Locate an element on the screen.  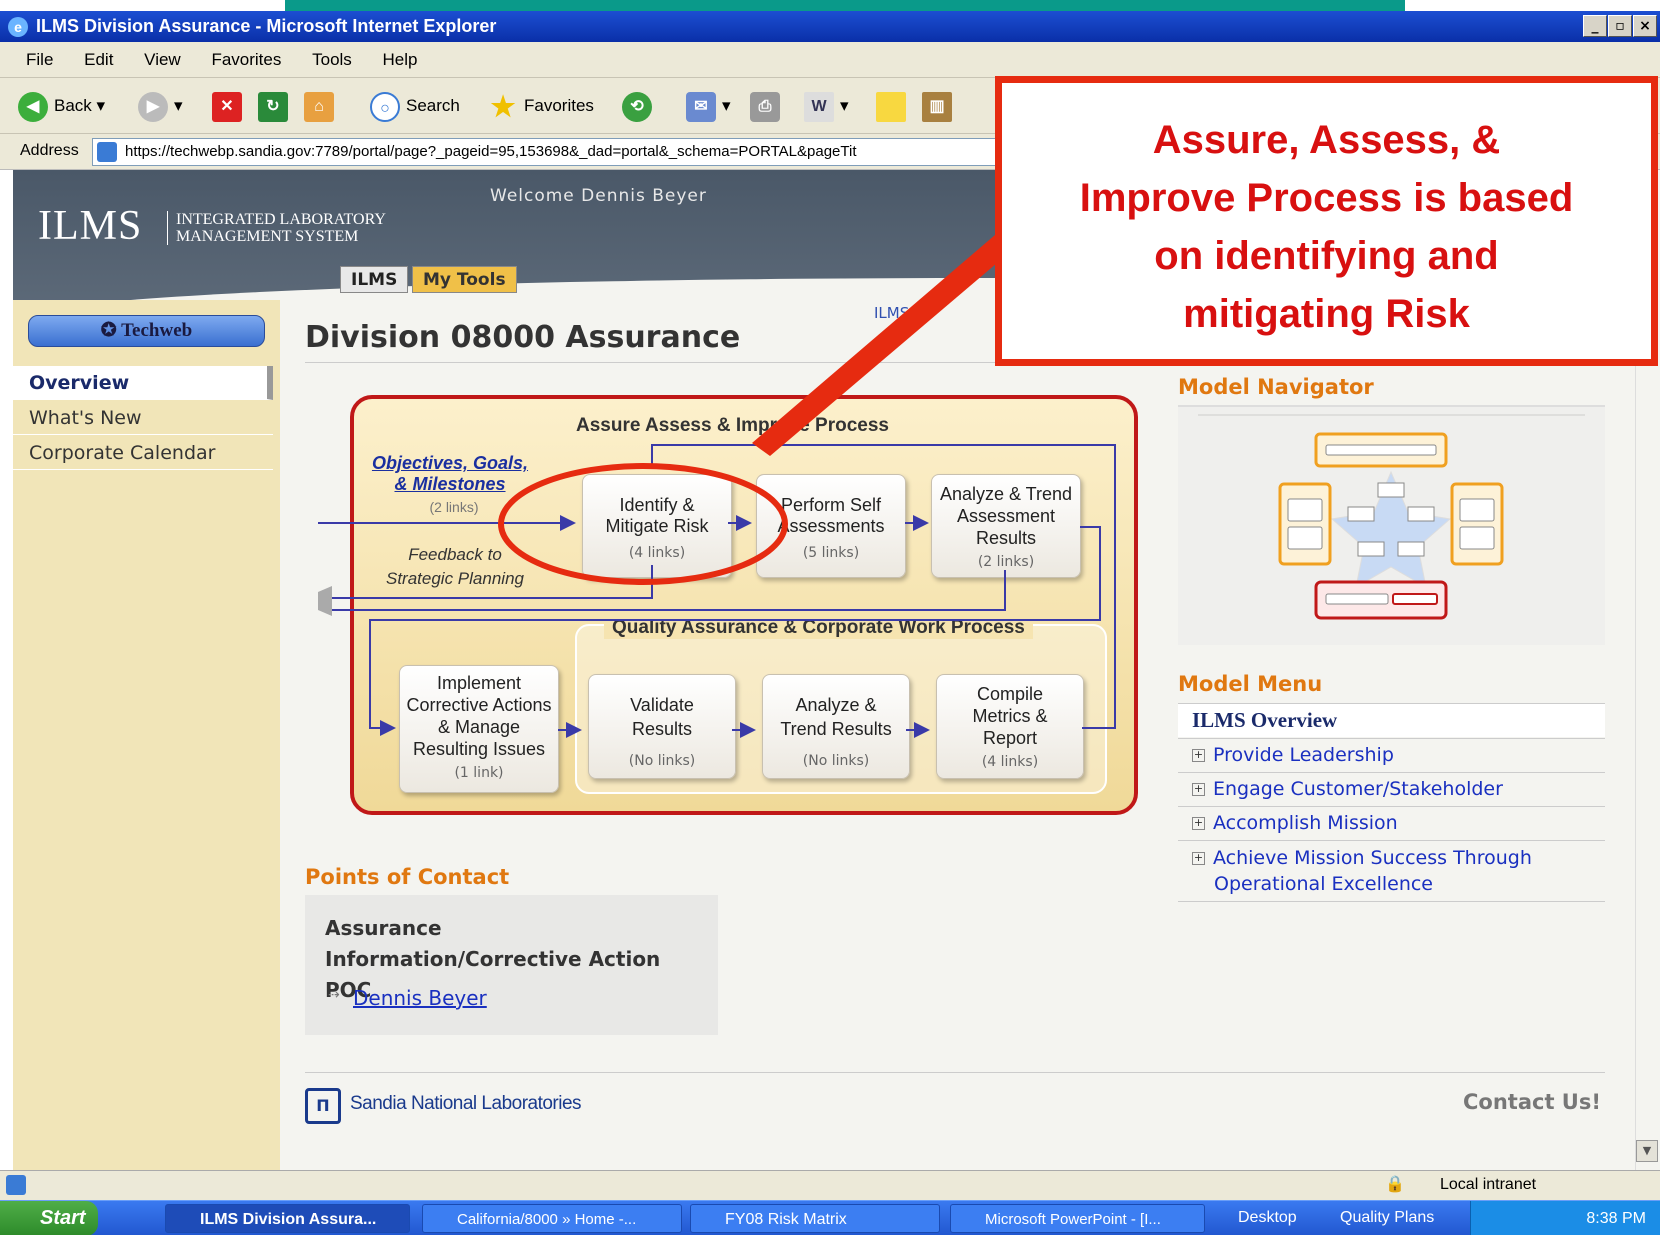
poc-name-link: Dennis Beyer is located at coordinates (420, 998).